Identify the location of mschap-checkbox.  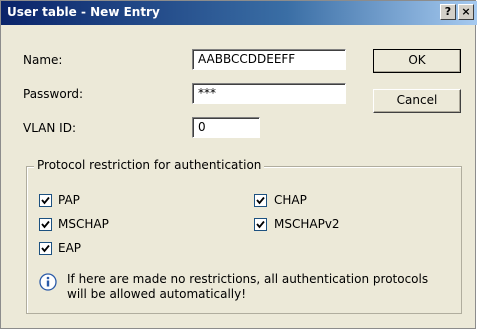
(45, 224).